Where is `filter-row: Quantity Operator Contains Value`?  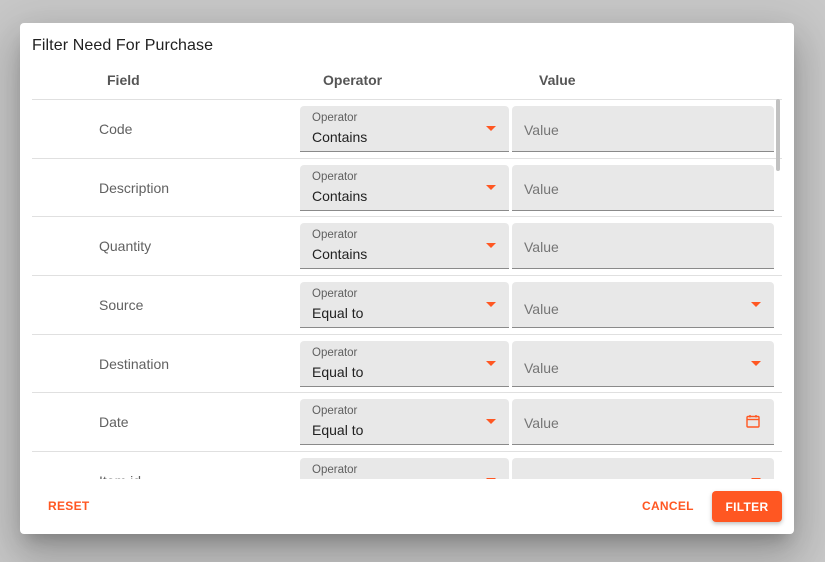
filter-row: Quantity Operator Contains Value is located at coordinates (407, 247).